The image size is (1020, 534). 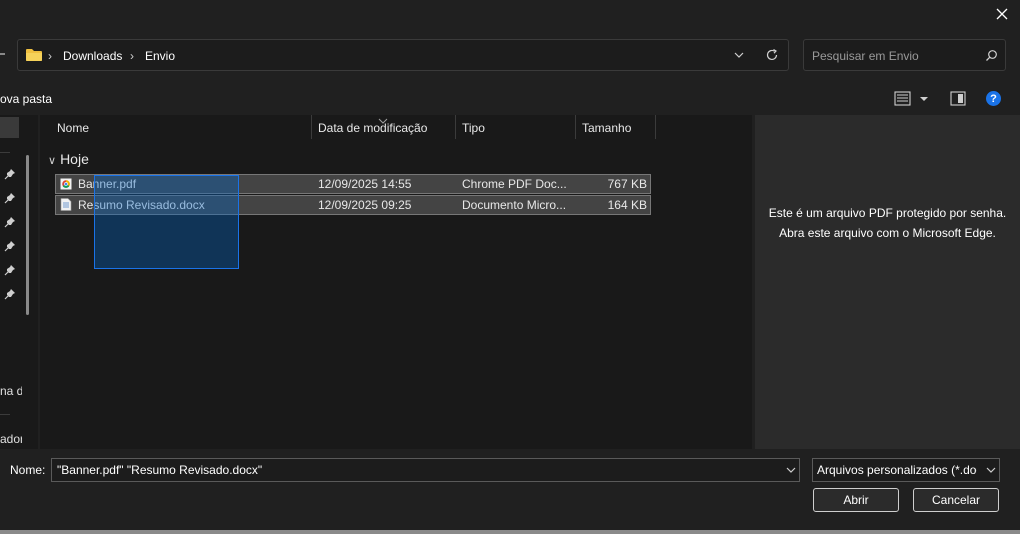 What do you see at coordinates (66, 204) in the screenshot?
I see `document-icon` at bounding box center [66, 204].